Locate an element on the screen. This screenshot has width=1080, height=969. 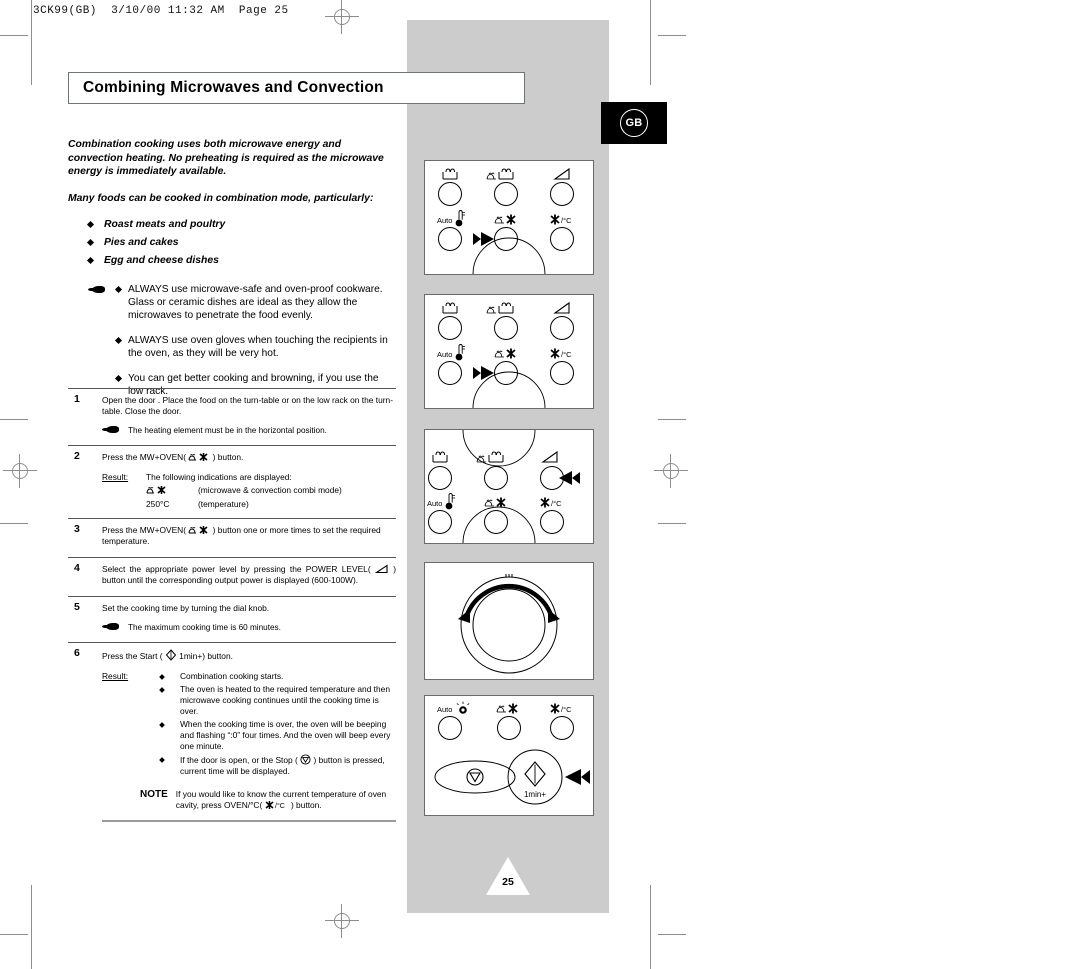
dial-outer-ring is located at coordinates (509, 625).